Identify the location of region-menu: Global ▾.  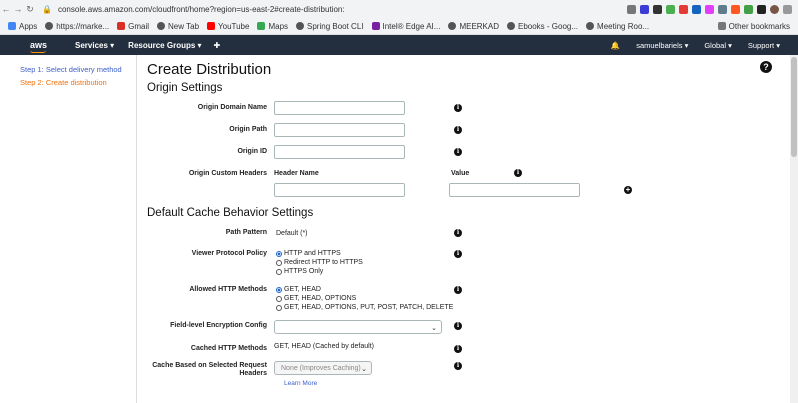
(718, 45).